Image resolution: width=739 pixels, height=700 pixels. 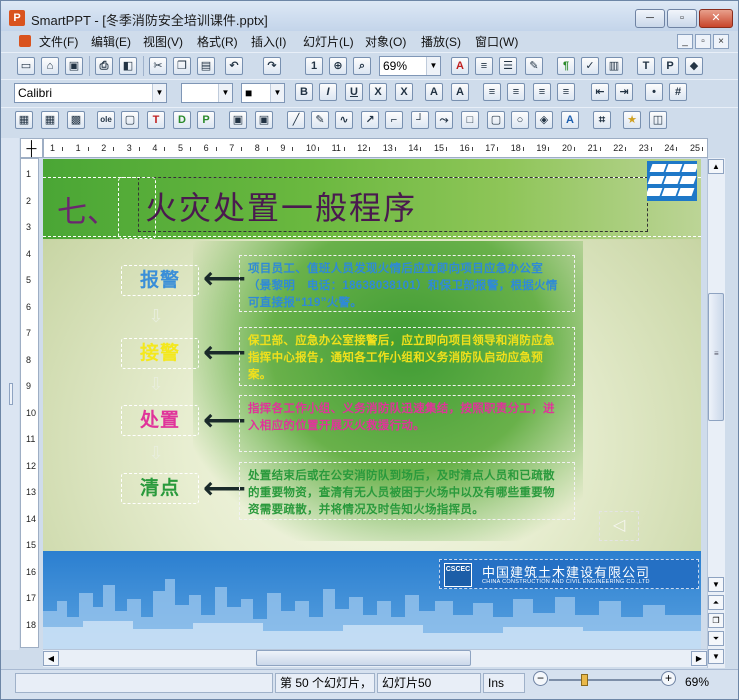 What do you see at coordinates (540, 678) in the screenshot?
I see `zoom-out-button: −` at bounding box center [540, 678].